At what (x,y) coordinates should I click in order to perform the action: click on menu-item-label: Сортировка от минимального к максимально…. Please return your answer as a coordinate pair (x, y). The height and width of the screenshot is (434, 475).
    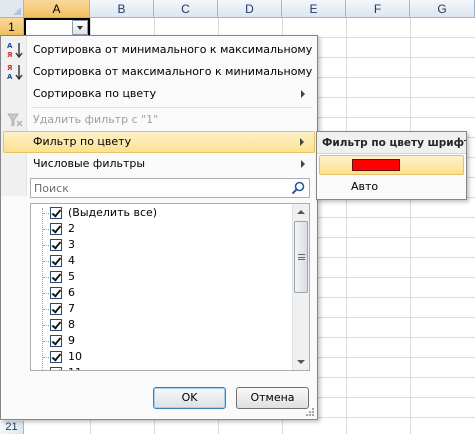
    Looking at the image, I should click on (173, 49).